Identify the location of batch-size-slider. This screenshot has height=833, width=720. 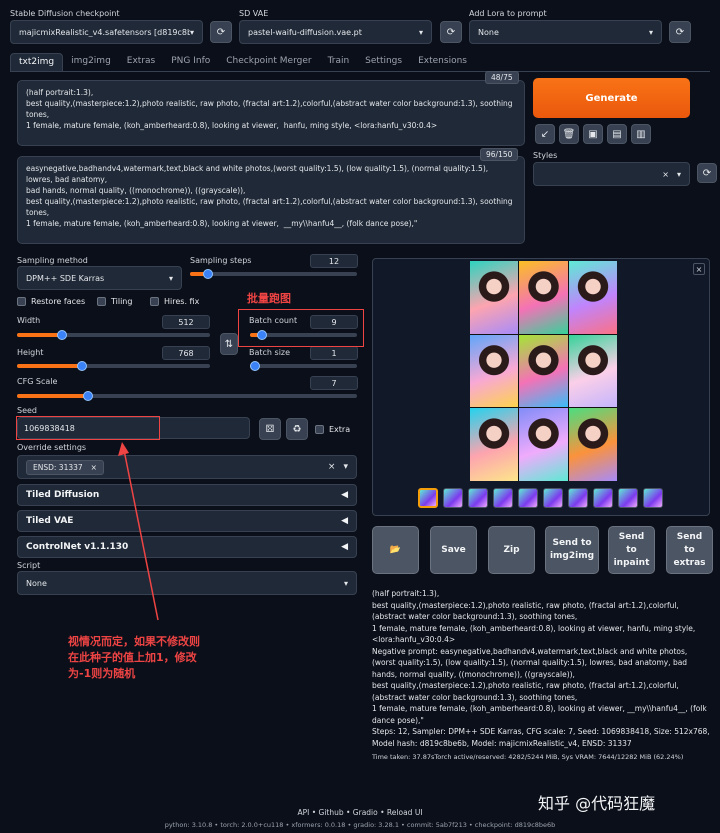
(303, 366).